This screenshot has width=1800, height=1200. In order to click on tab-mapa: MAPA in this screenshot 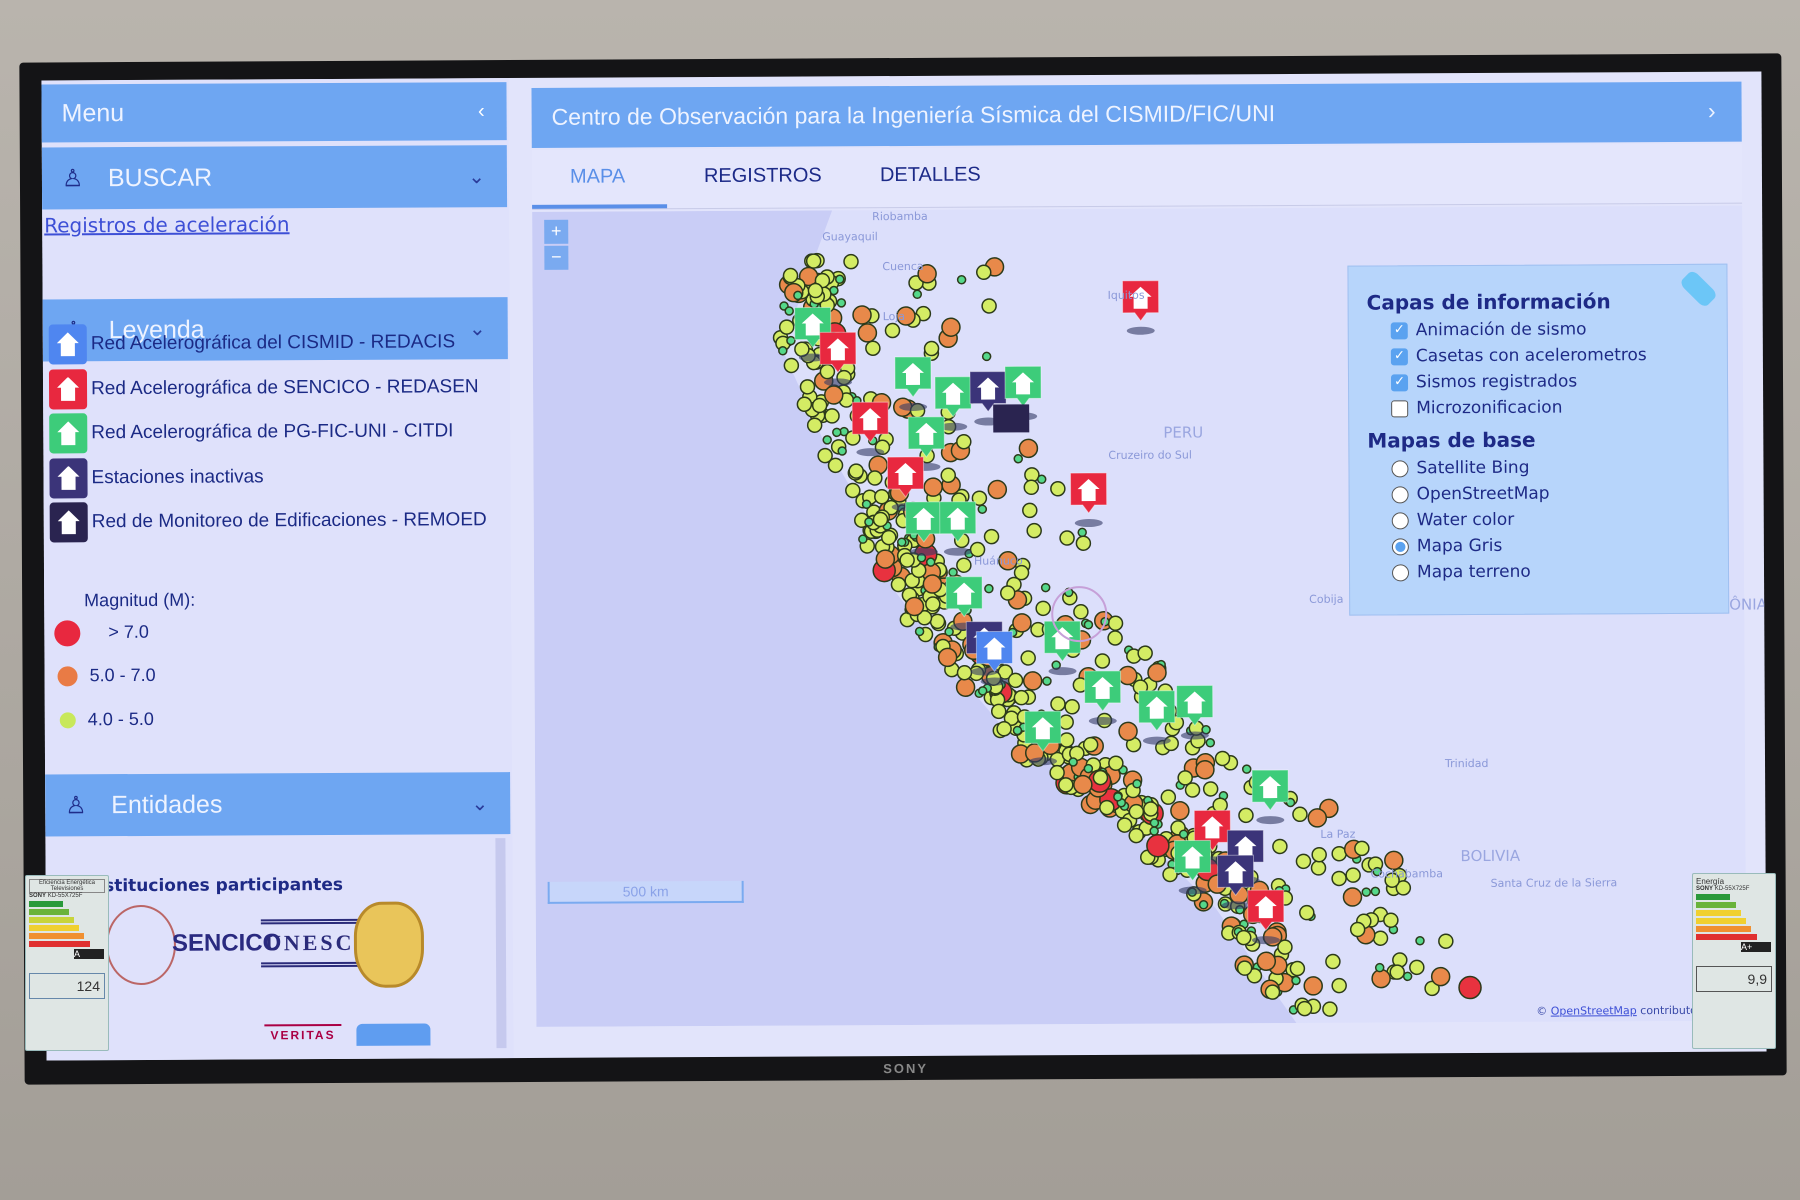, I will do `click(597, 176)`.